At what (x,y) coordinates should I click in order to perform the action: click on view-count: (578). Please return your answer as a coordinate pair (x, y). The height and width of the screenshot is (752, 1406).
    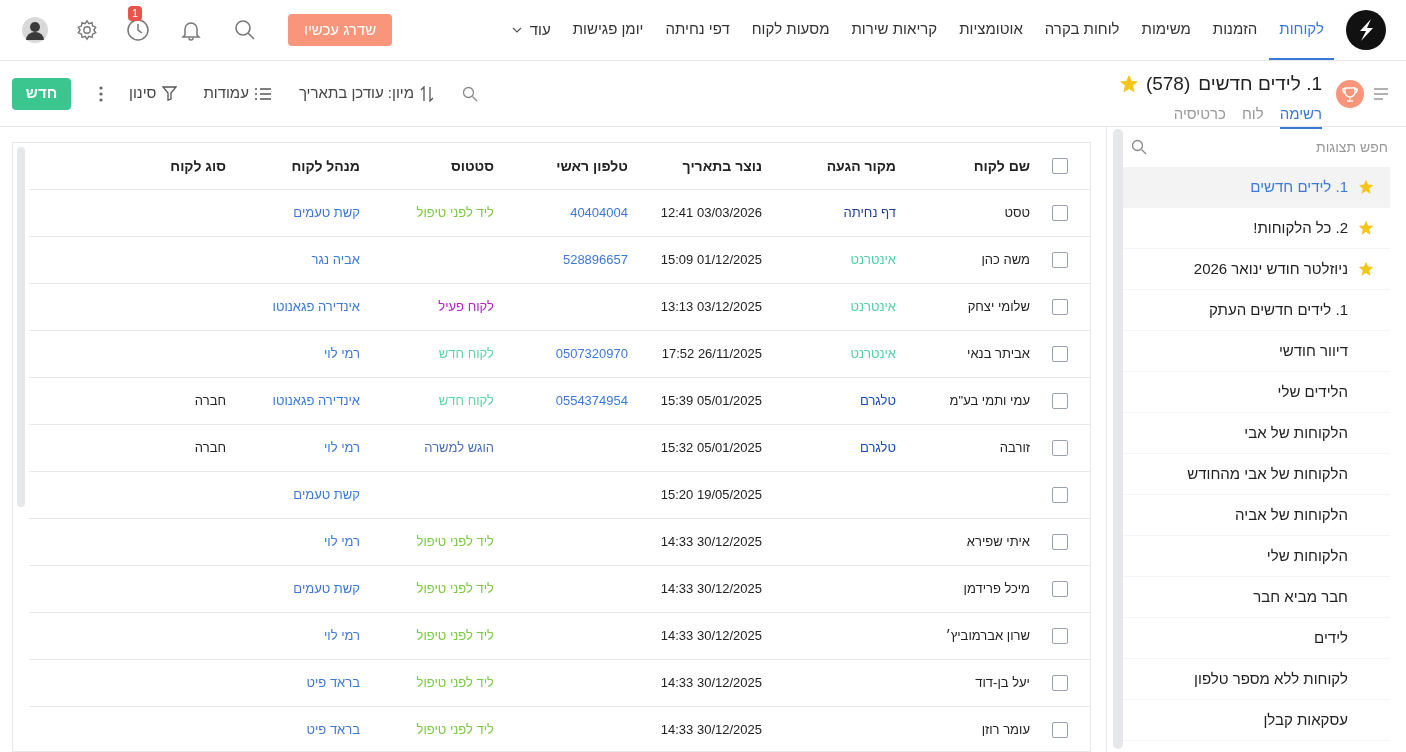
    Looking at the image, I should click on (1168, 84).